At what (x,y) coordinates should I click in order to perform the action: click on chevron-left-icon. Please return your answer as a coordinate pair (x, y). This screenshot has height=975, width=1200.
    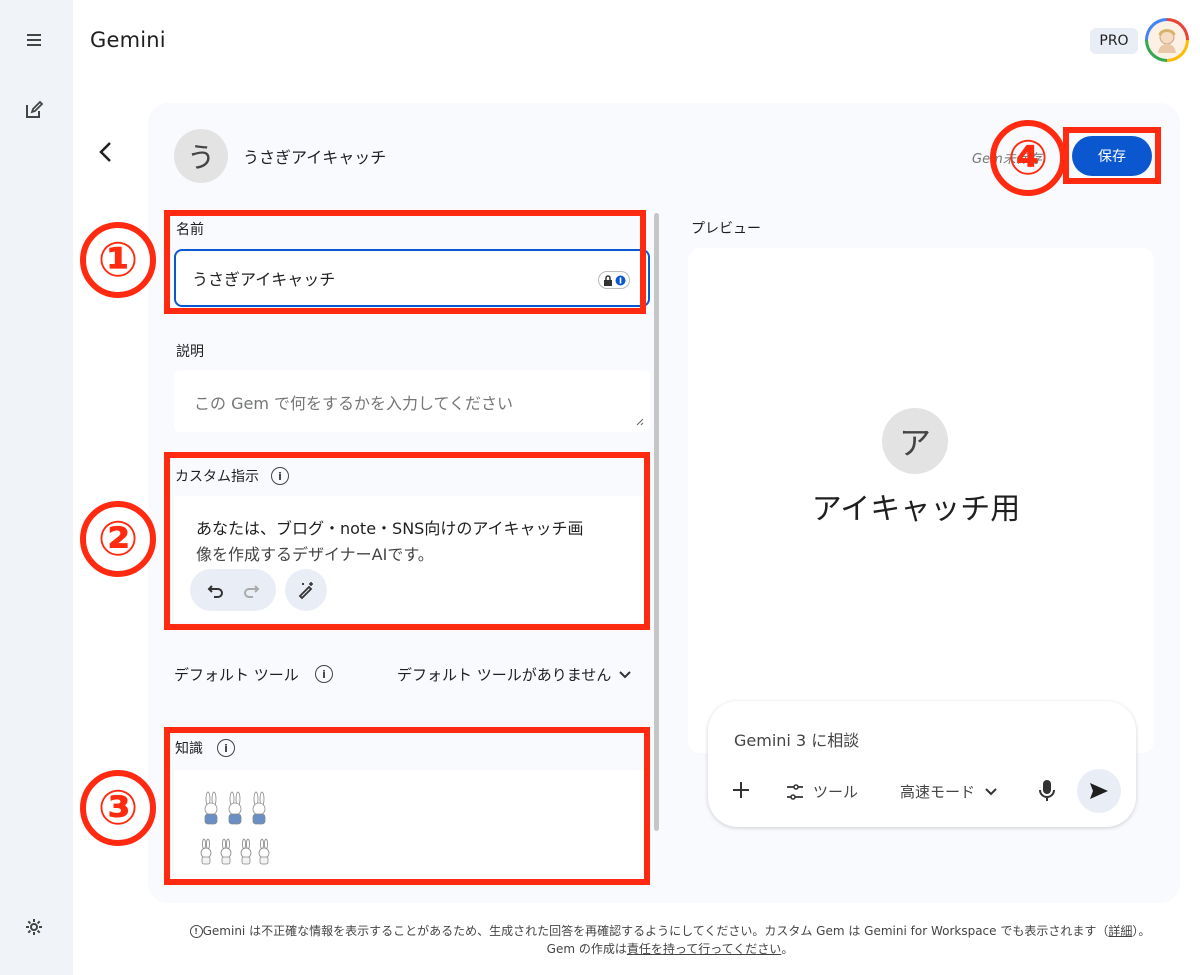
    Looking at the image, I should click on (105, 152).